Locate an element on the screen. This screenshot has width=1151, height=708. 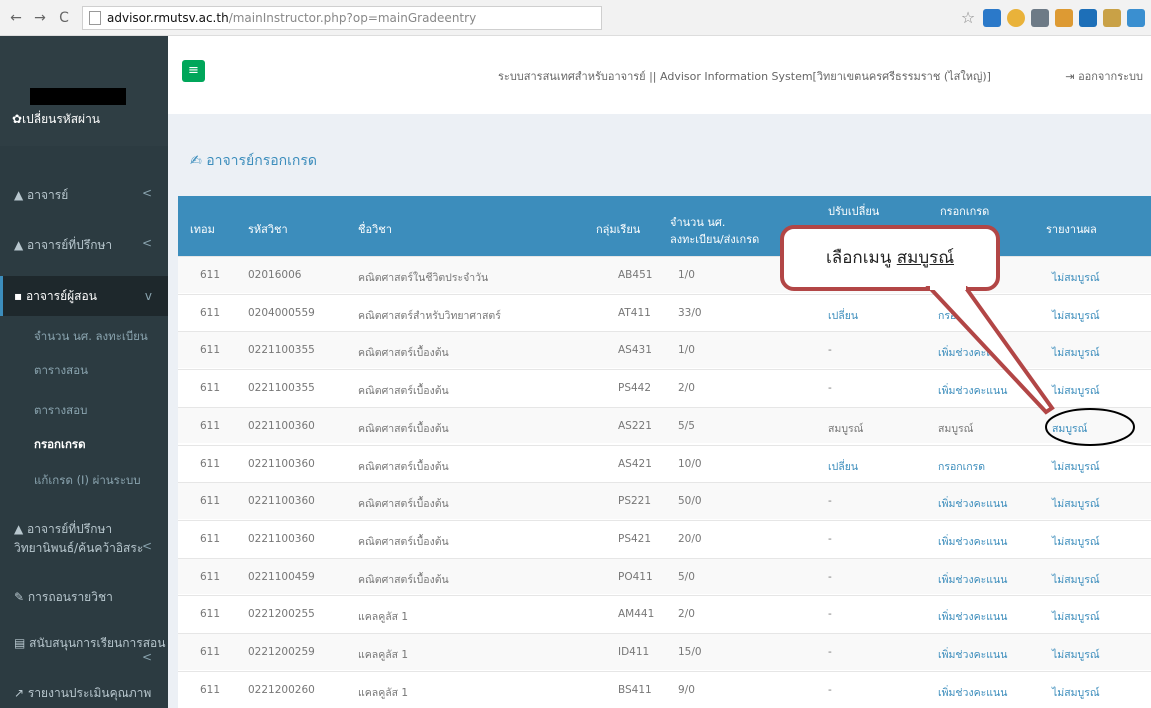
sidebar-item-label: อาจารย์ is located at coordinates (48, 195).